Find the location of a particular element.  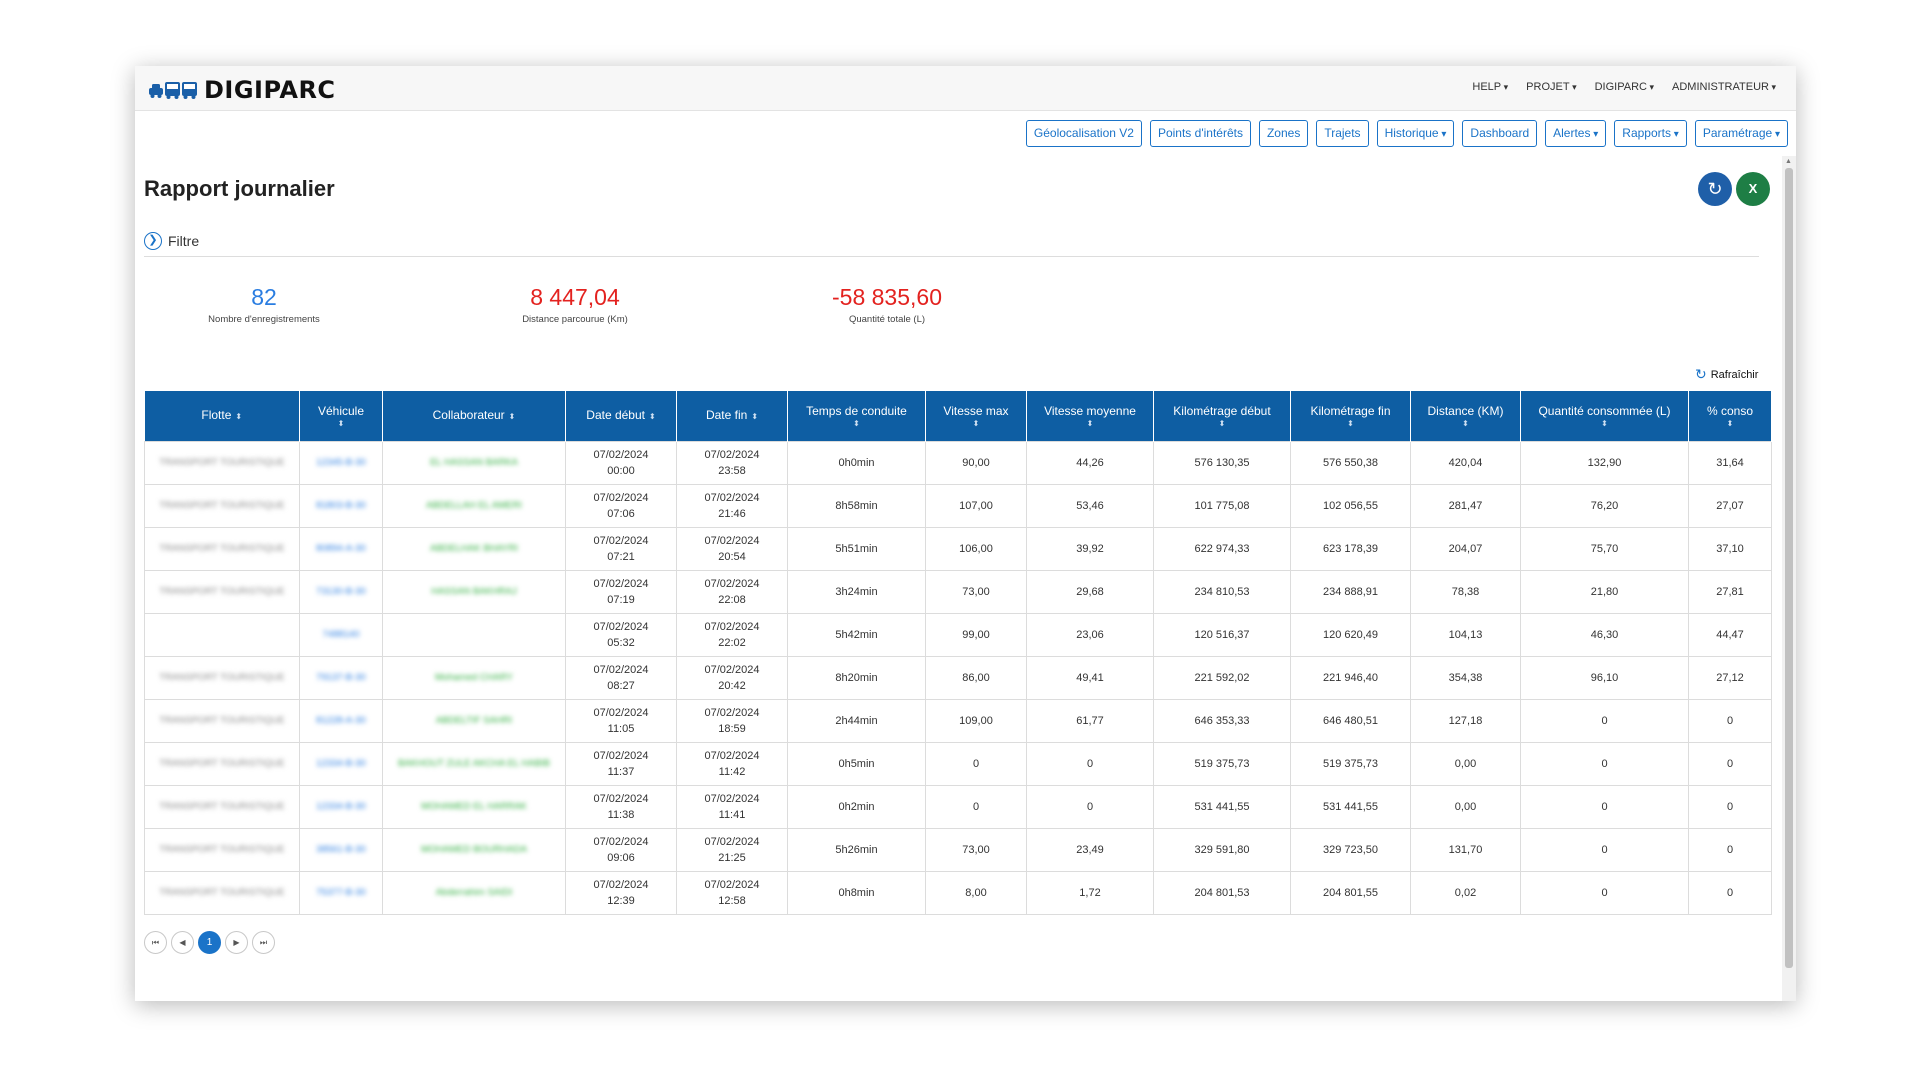

column-header: Collaborateur ⬍ is located at coordinates (474, 416).